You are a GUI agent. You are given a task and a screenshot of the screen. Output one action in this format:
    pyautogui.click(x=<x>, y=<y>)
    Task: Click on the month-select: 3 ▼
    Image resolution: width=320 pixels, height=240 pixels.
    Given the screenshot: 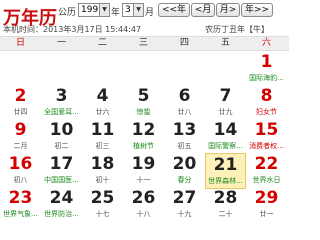 What is the action you would take?
    pyautogui.click(x=133, y=10)
    